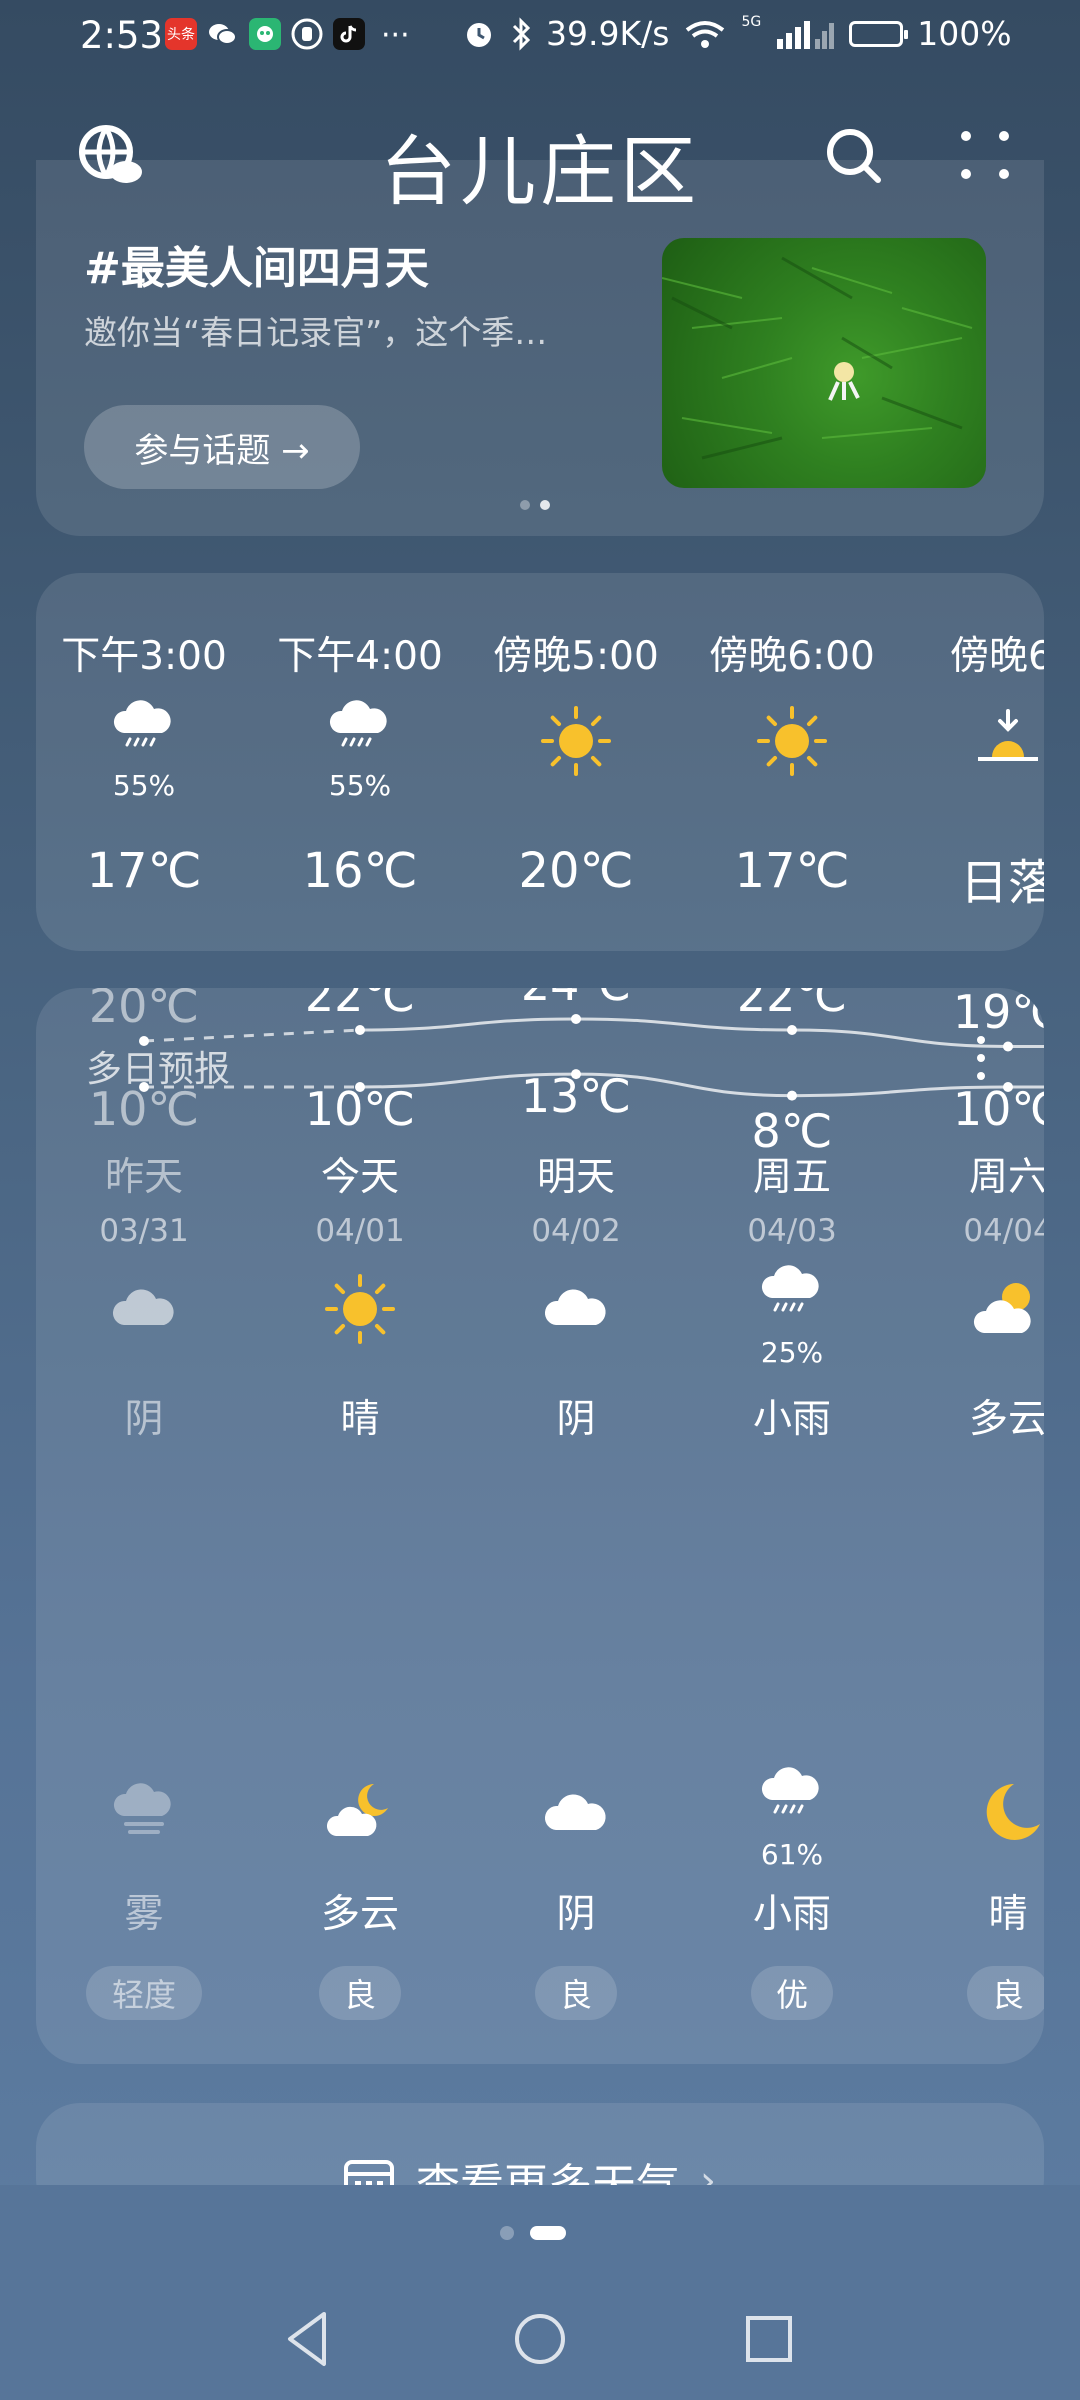  Describe the element at coordinates (256, 268) in the screenshot. I see `topic-title: #最美人间四月天` at that location.